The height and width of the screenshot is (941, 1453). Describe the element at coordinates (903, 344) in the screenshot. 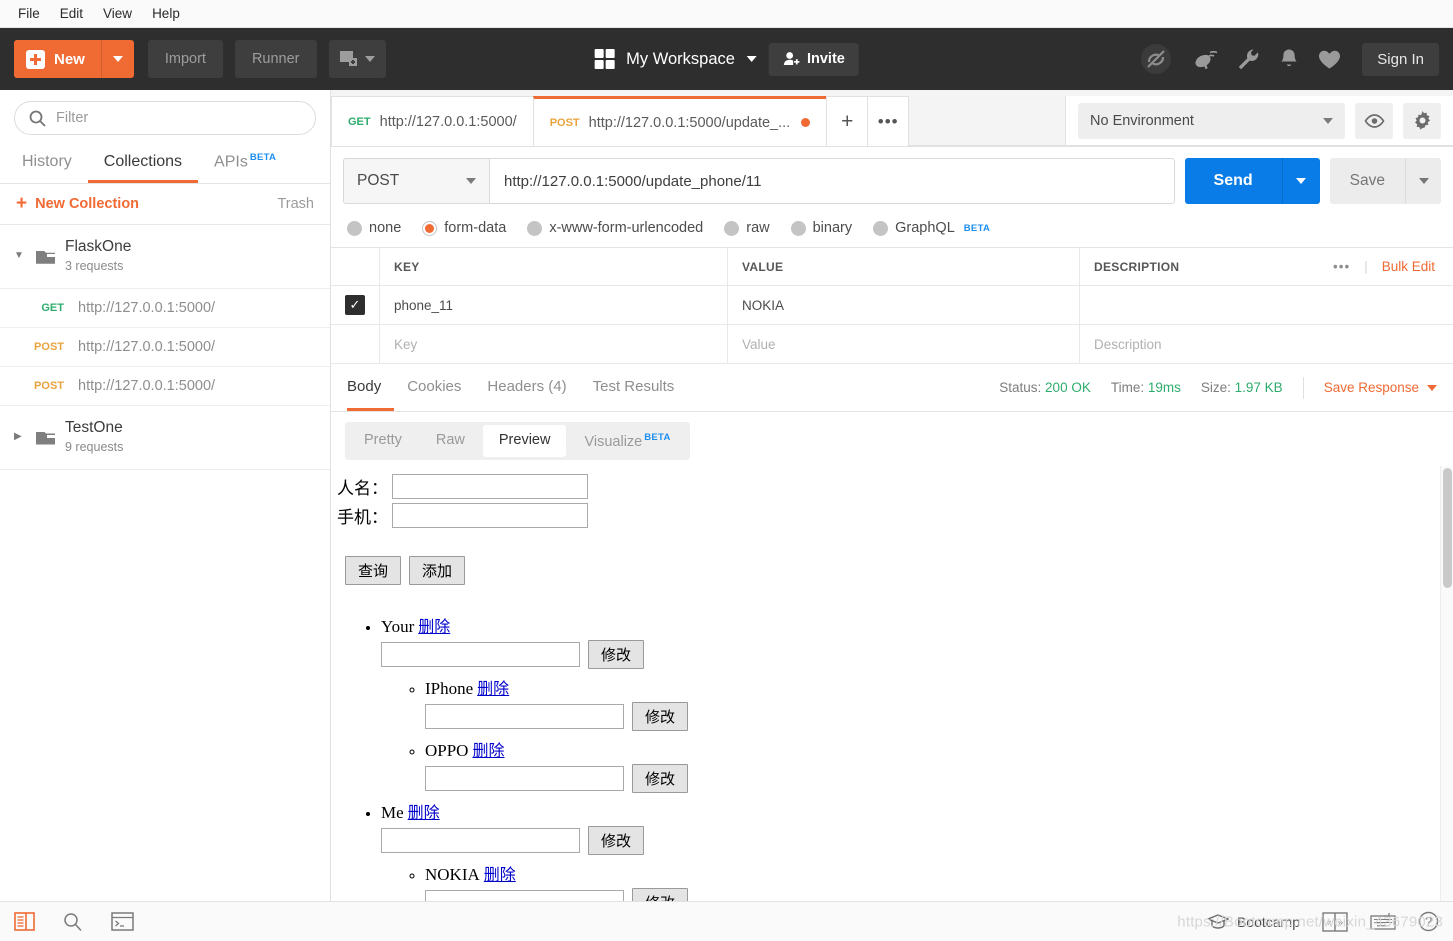

I see `placeholder-value: Value` at that location.